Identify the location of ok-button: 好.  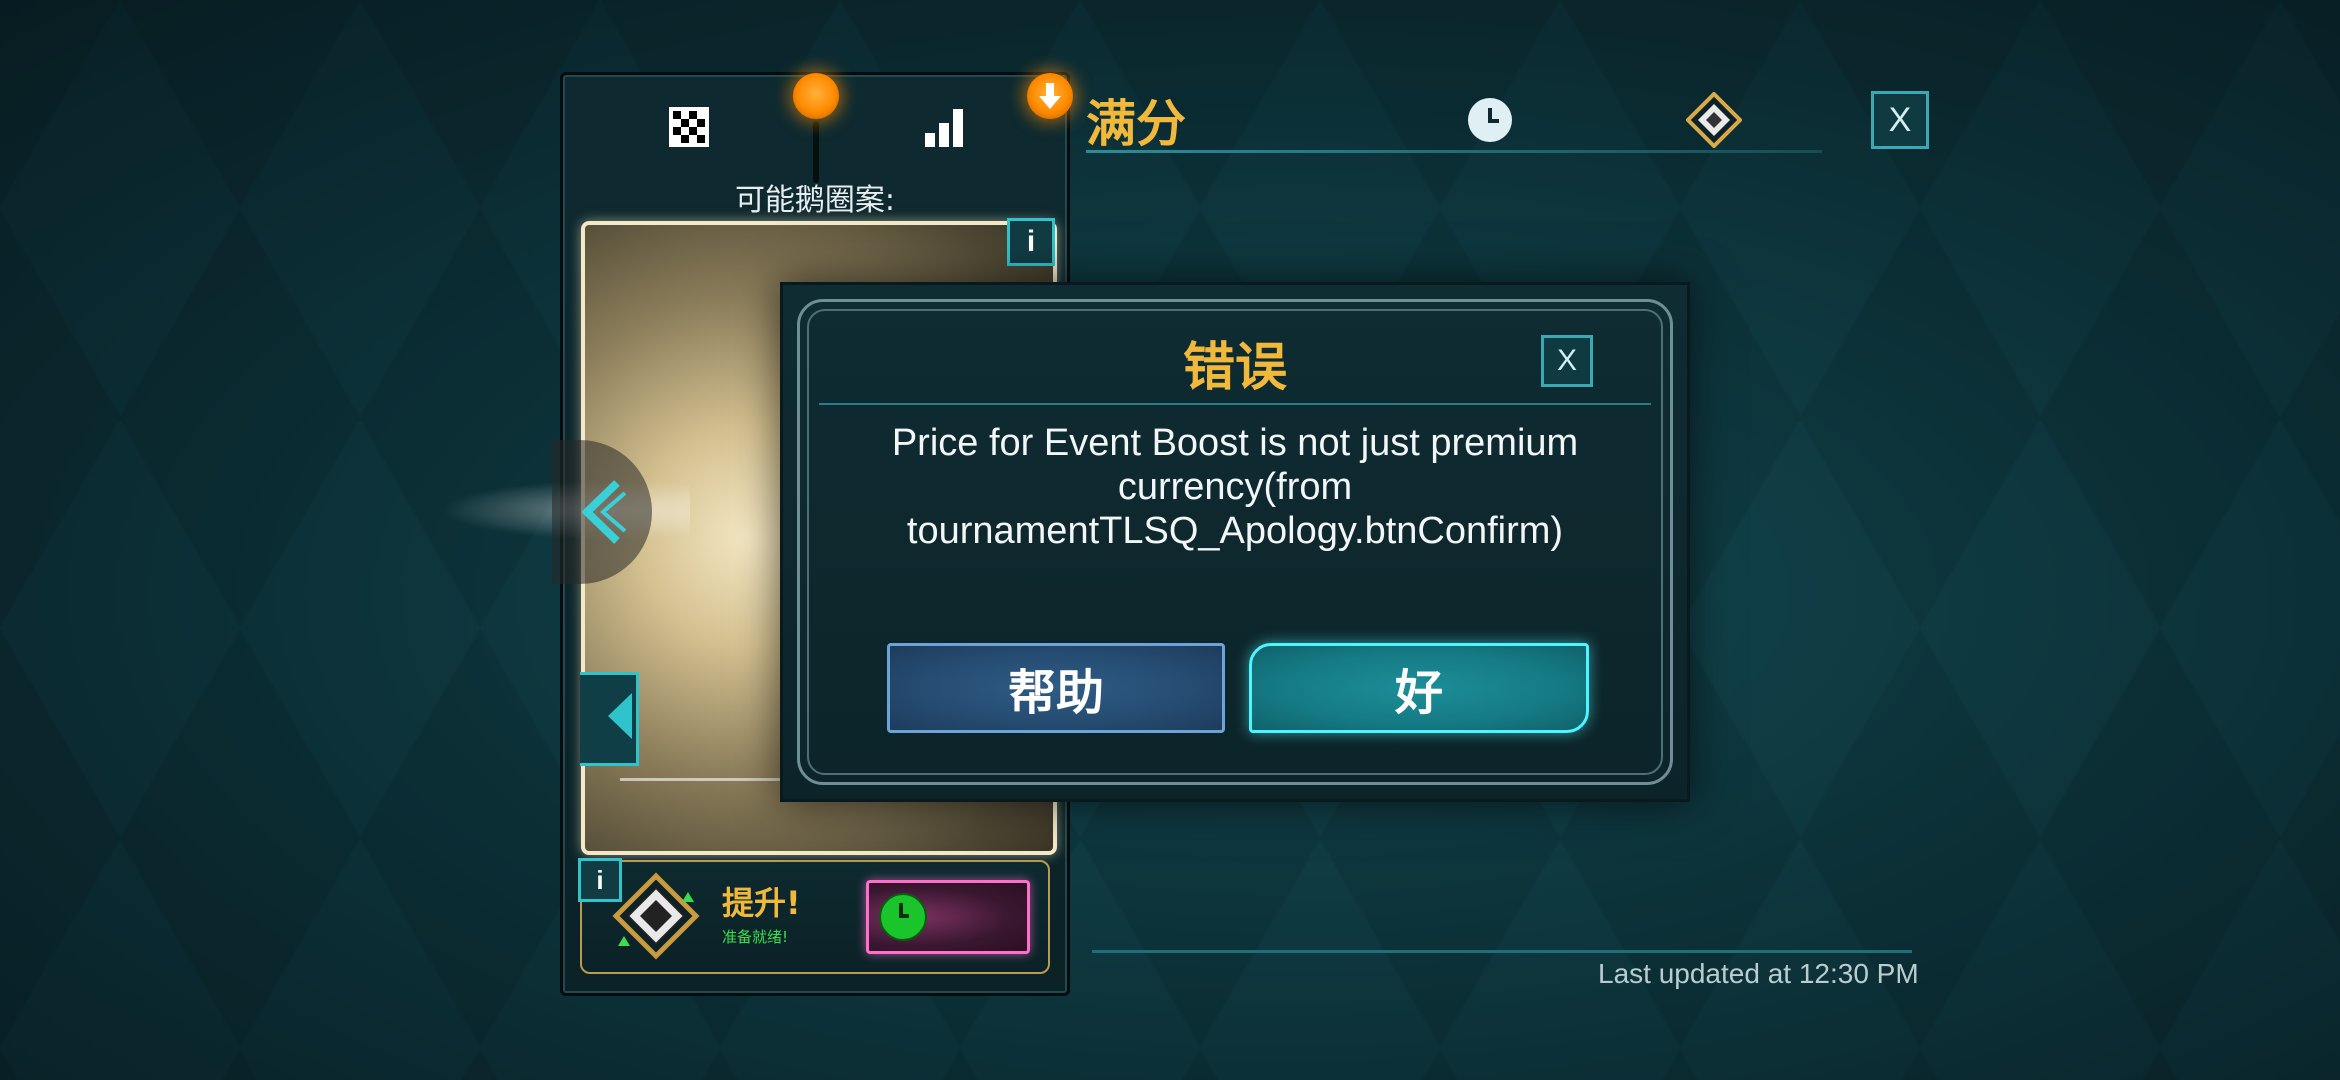
(1419, 688).